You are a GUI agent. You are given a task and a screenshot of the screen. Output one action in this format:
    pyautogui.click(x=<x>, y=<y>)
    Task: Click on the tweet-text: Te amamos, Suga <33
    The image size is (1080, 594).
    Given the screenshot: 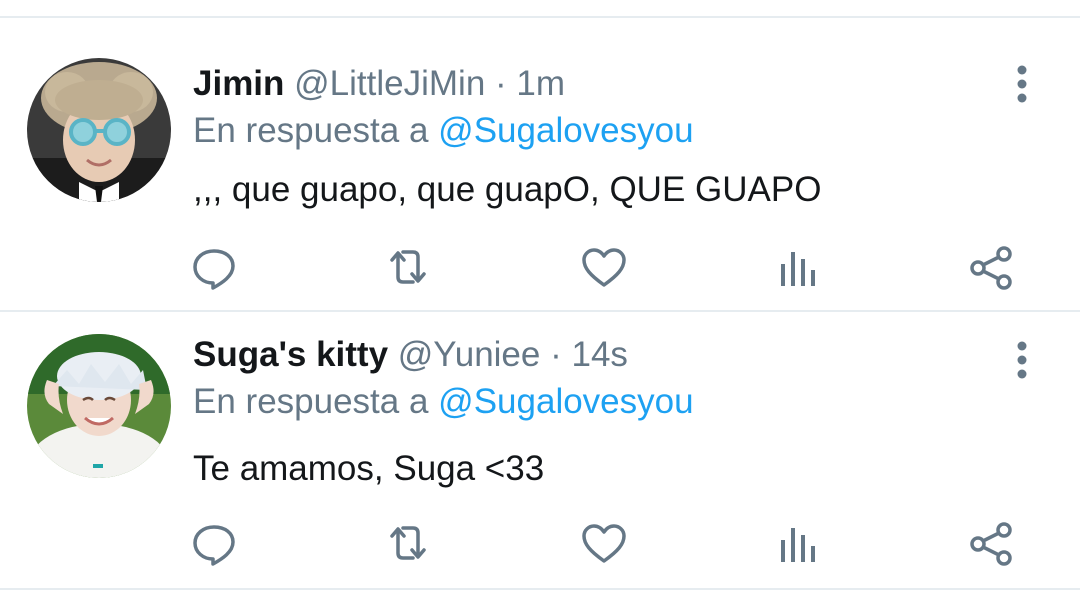 What is the action you would take?
    pyautogui.click(x=369, y=468)
    